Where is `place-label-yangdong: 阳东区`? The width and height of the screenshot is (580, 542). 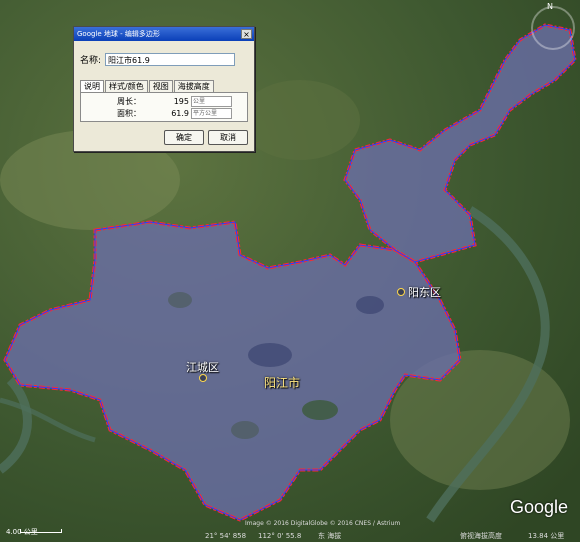
place-label-yangdong: 阳东区 is located at coordinates (424, 292).